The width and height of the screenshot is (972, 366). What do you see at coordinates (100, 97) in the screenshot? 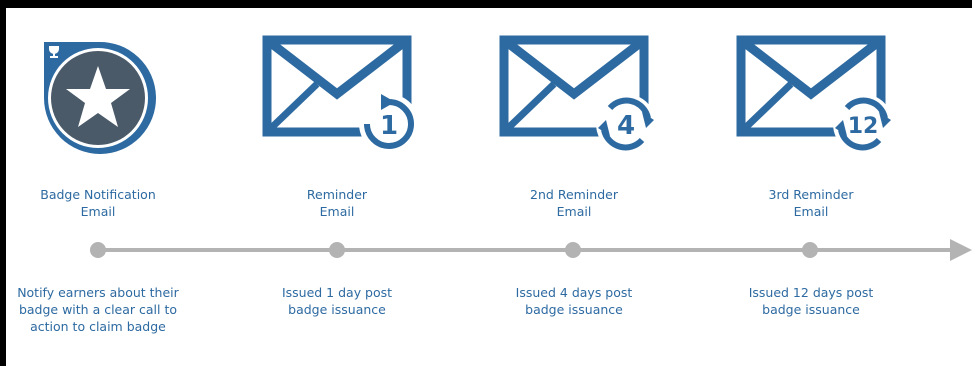
I see `badge-star-icon` at bounding box center [100, 97].